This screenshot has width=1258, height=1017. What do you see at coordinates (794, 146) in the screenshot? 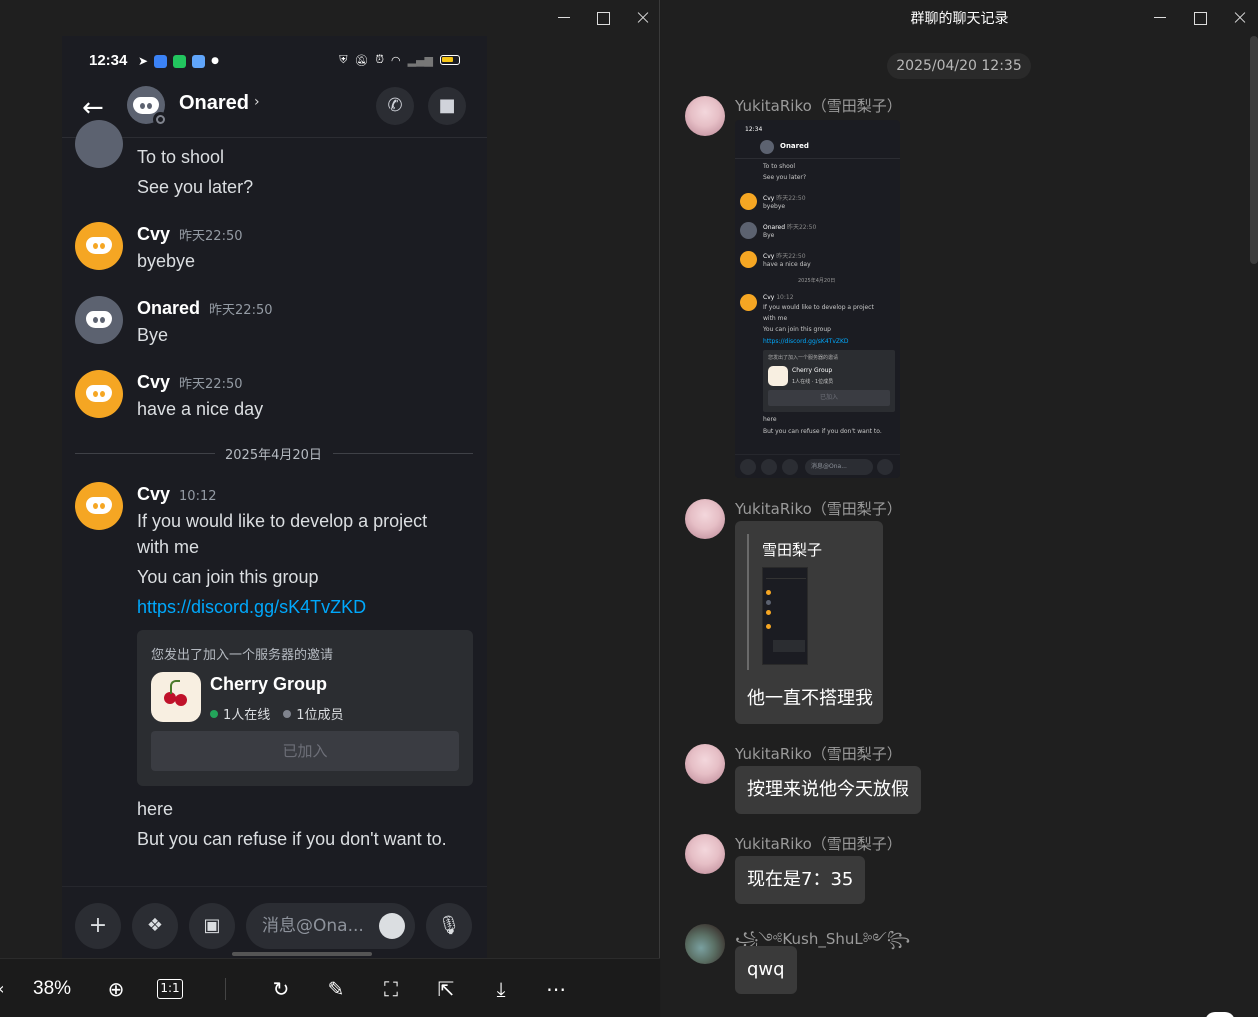
I see `thumb-channel-name: Onared` at bounding box center [794, 146].